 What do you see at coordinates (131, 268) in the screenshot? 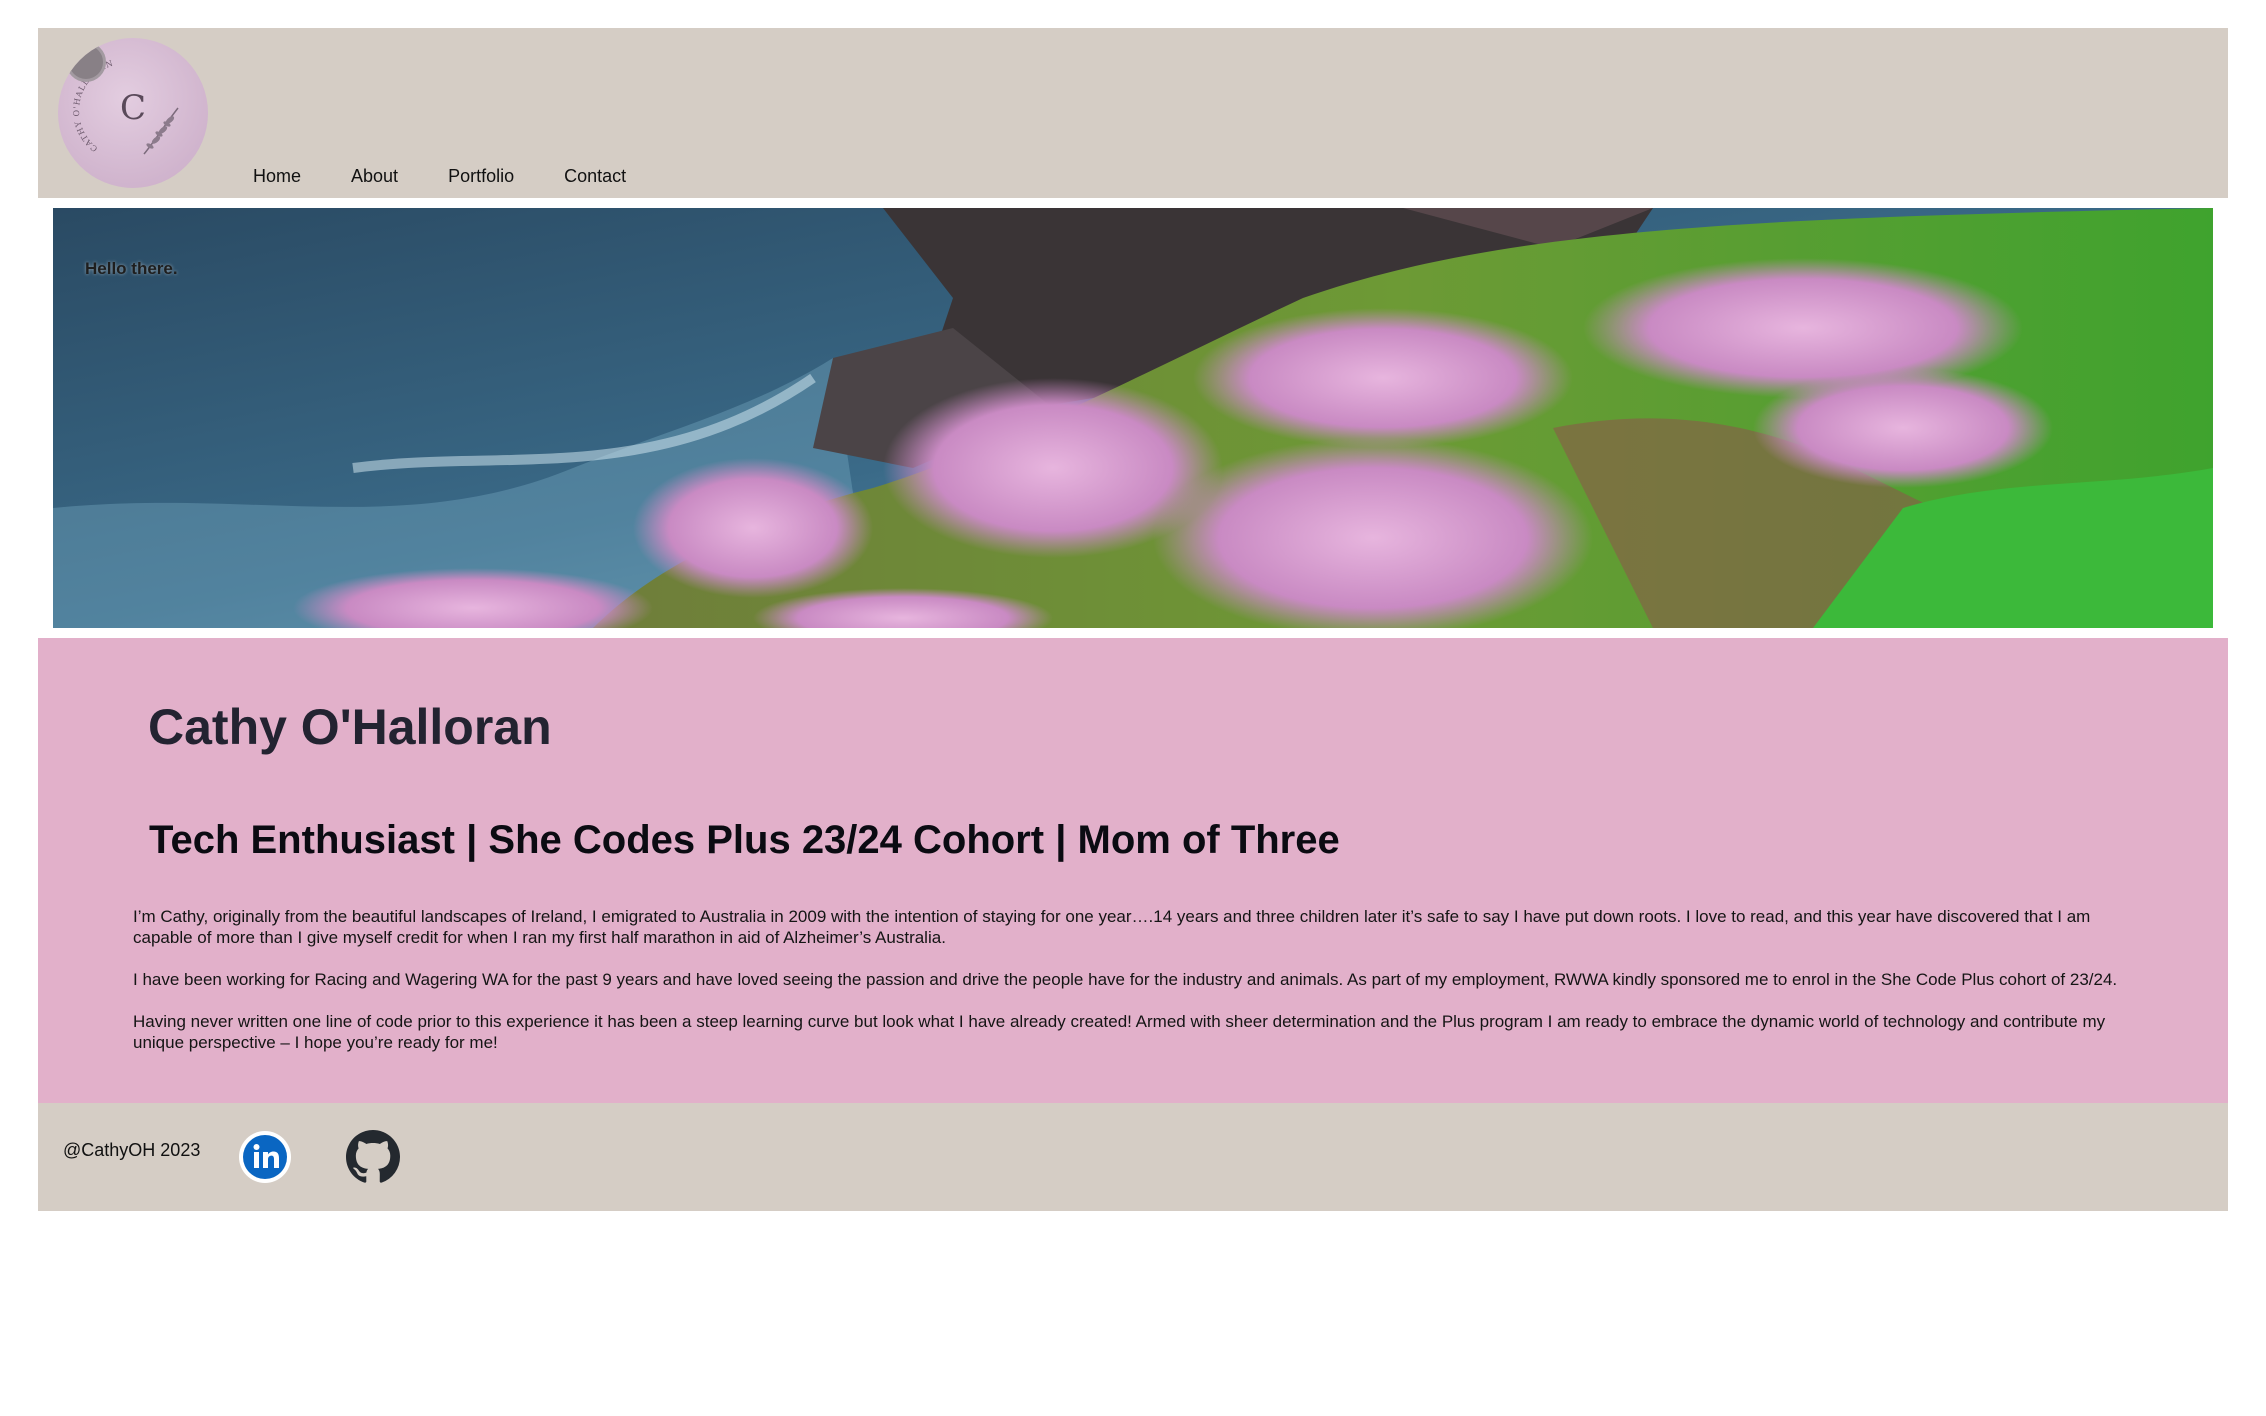
I see `hero-greeting: Hello there.` at bounding box center [131, 268].